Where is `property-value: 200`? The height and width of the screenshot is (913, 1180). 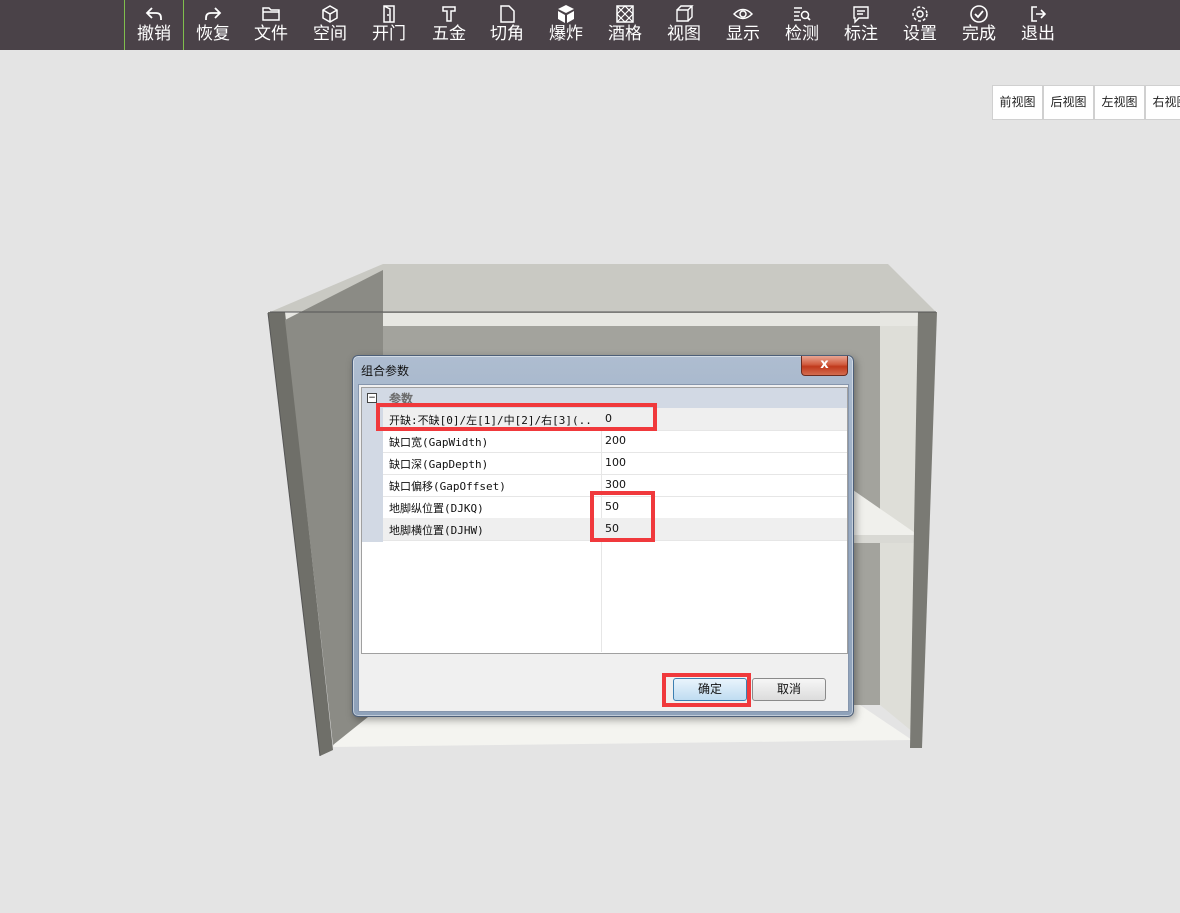
property-value: 200 is located at coordinates (720, 440).